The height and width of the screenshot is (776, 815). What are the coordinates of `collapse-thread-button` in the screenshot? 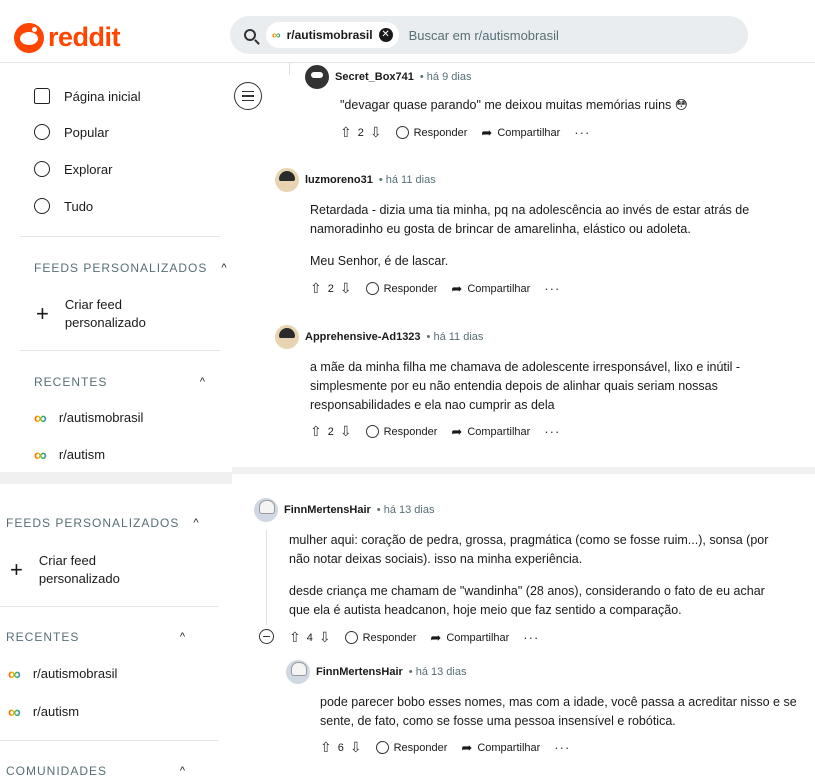 It's located at (266, 636).